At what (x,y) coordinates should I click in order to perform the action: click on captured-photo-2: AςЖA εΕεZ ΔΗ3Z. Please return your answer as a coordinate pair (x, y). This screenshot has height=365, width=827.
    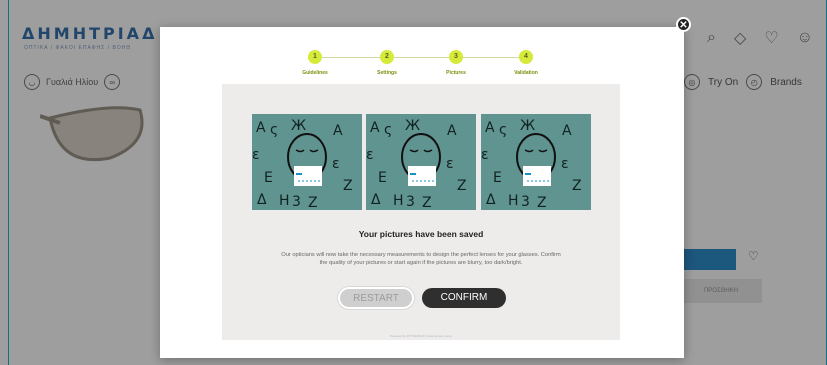
    Looking at the image, I should click on (421, 162).